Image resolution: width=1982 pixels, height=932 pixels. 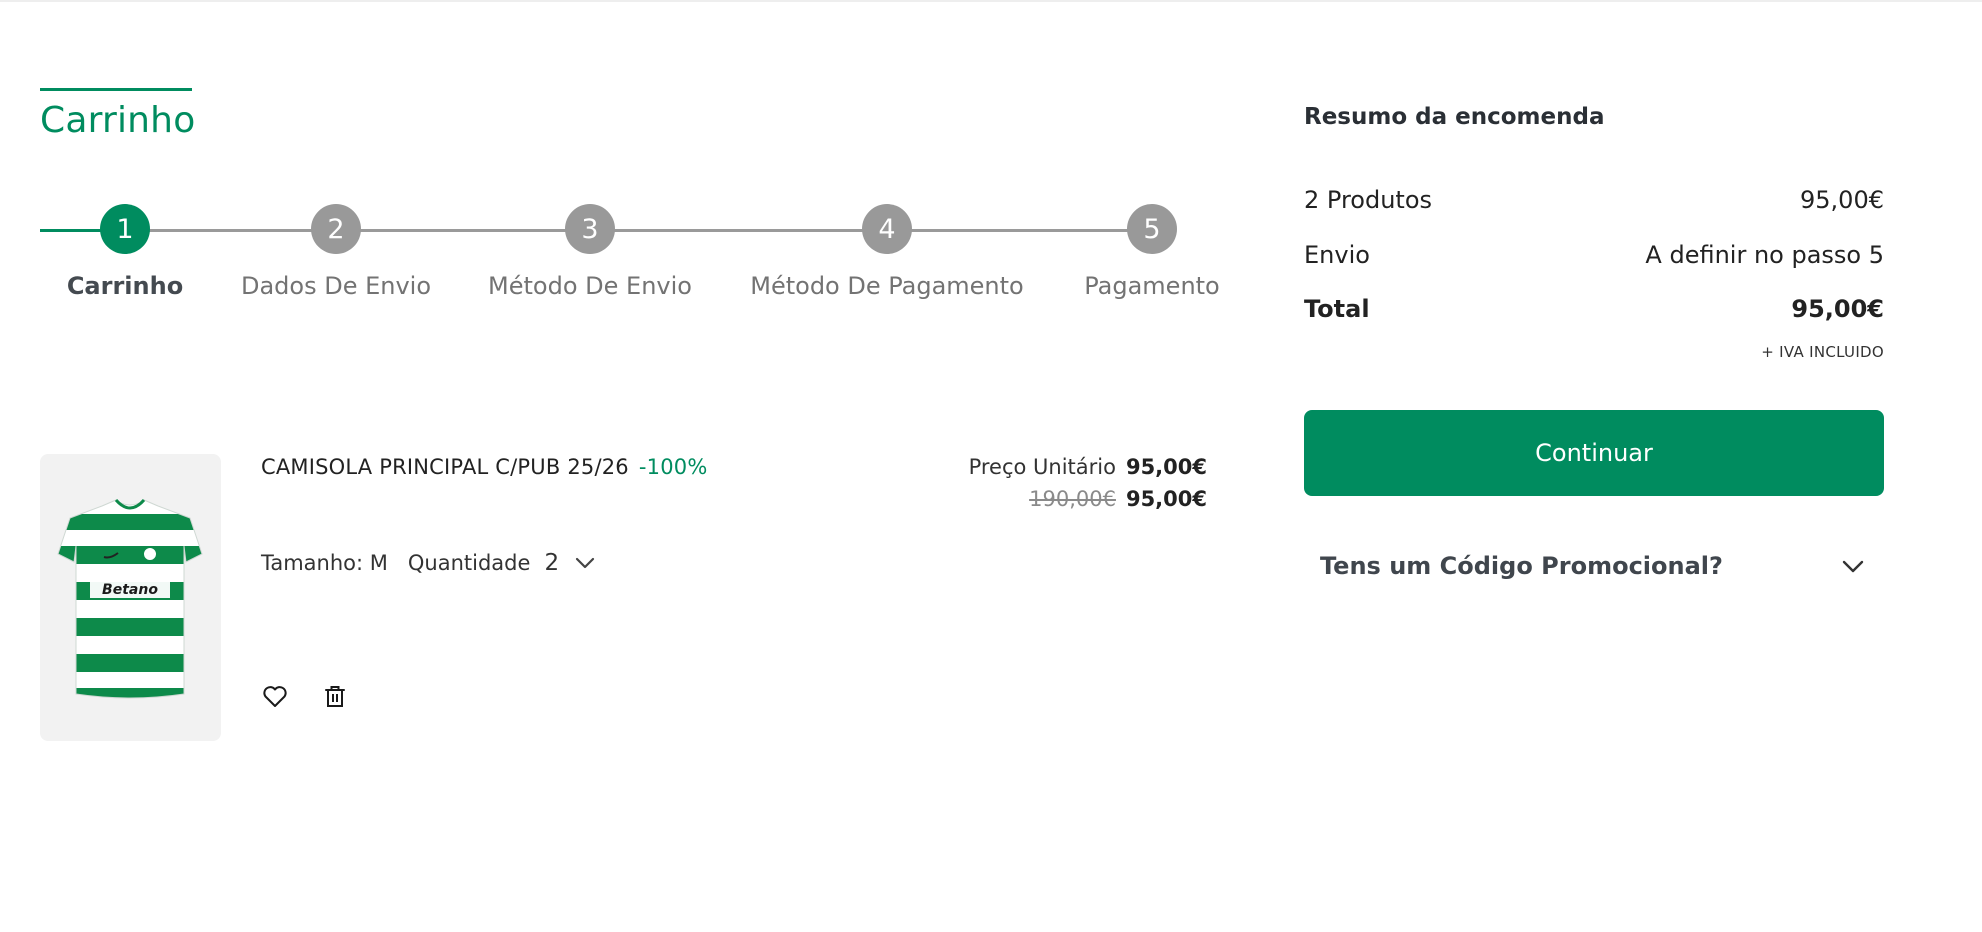 What do you see at coordinates (125, 229) in the screenshot?
I see `step-number: 1` at bounding box center [125, 229].